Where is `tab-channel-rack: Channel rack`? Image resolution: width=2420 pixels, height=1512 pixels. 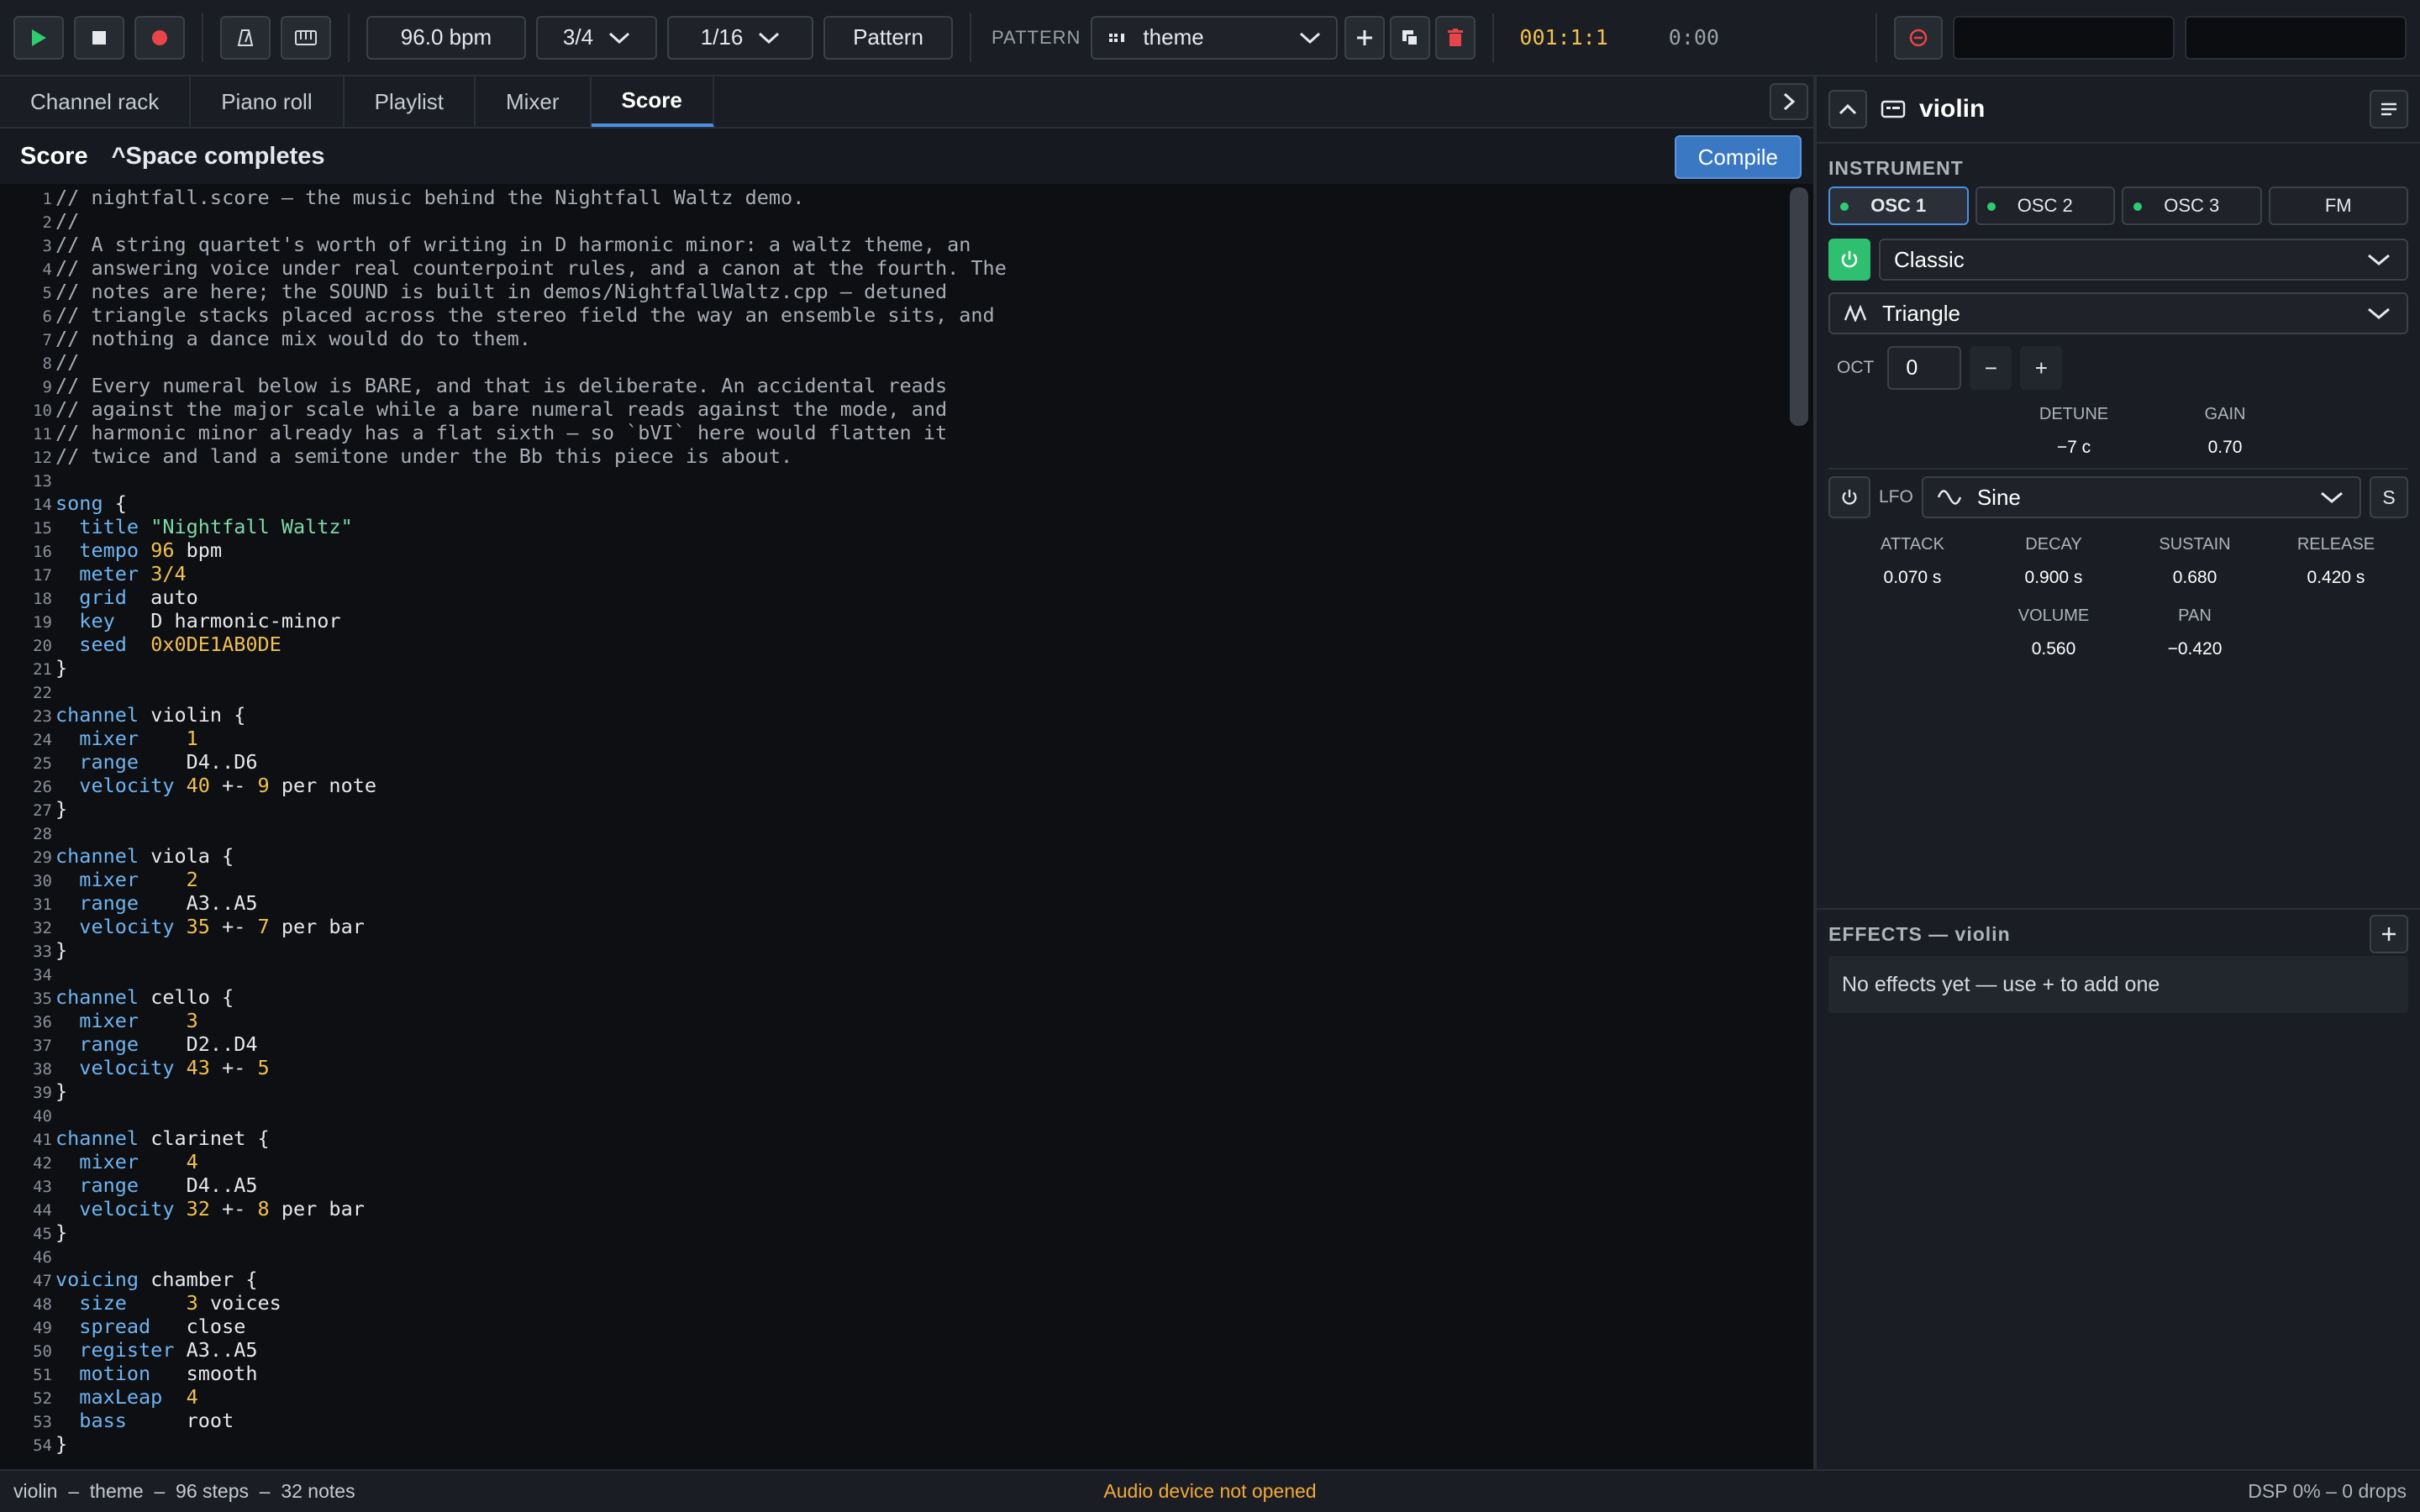 tab-channel-rack: Channel rack is located at coordinates (96, 101).